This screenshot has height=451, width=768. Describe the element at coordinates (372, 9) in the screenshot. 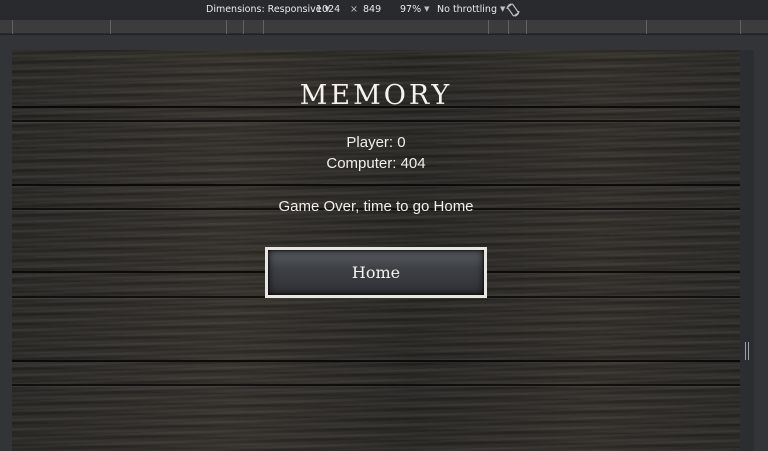

I see `height-input: 849` at that location.